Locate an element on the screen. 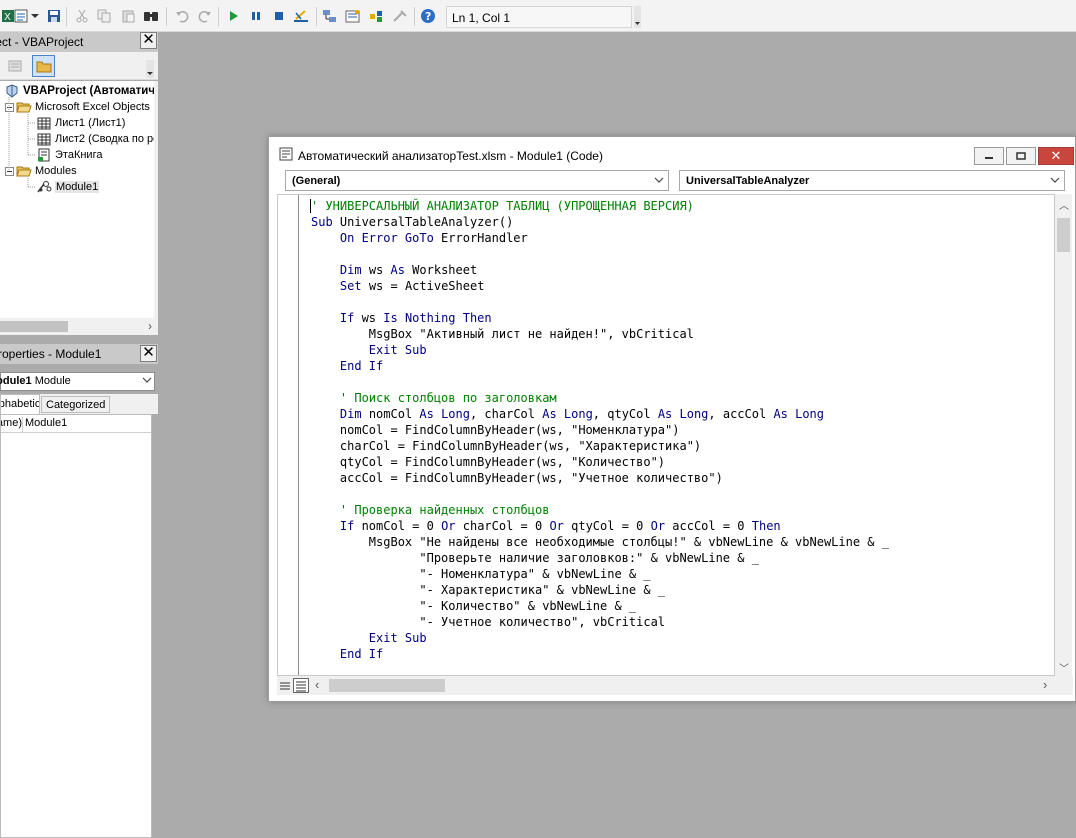  code-line: On Error GoTo ErrorHandler is located at coordinates (600, 238).